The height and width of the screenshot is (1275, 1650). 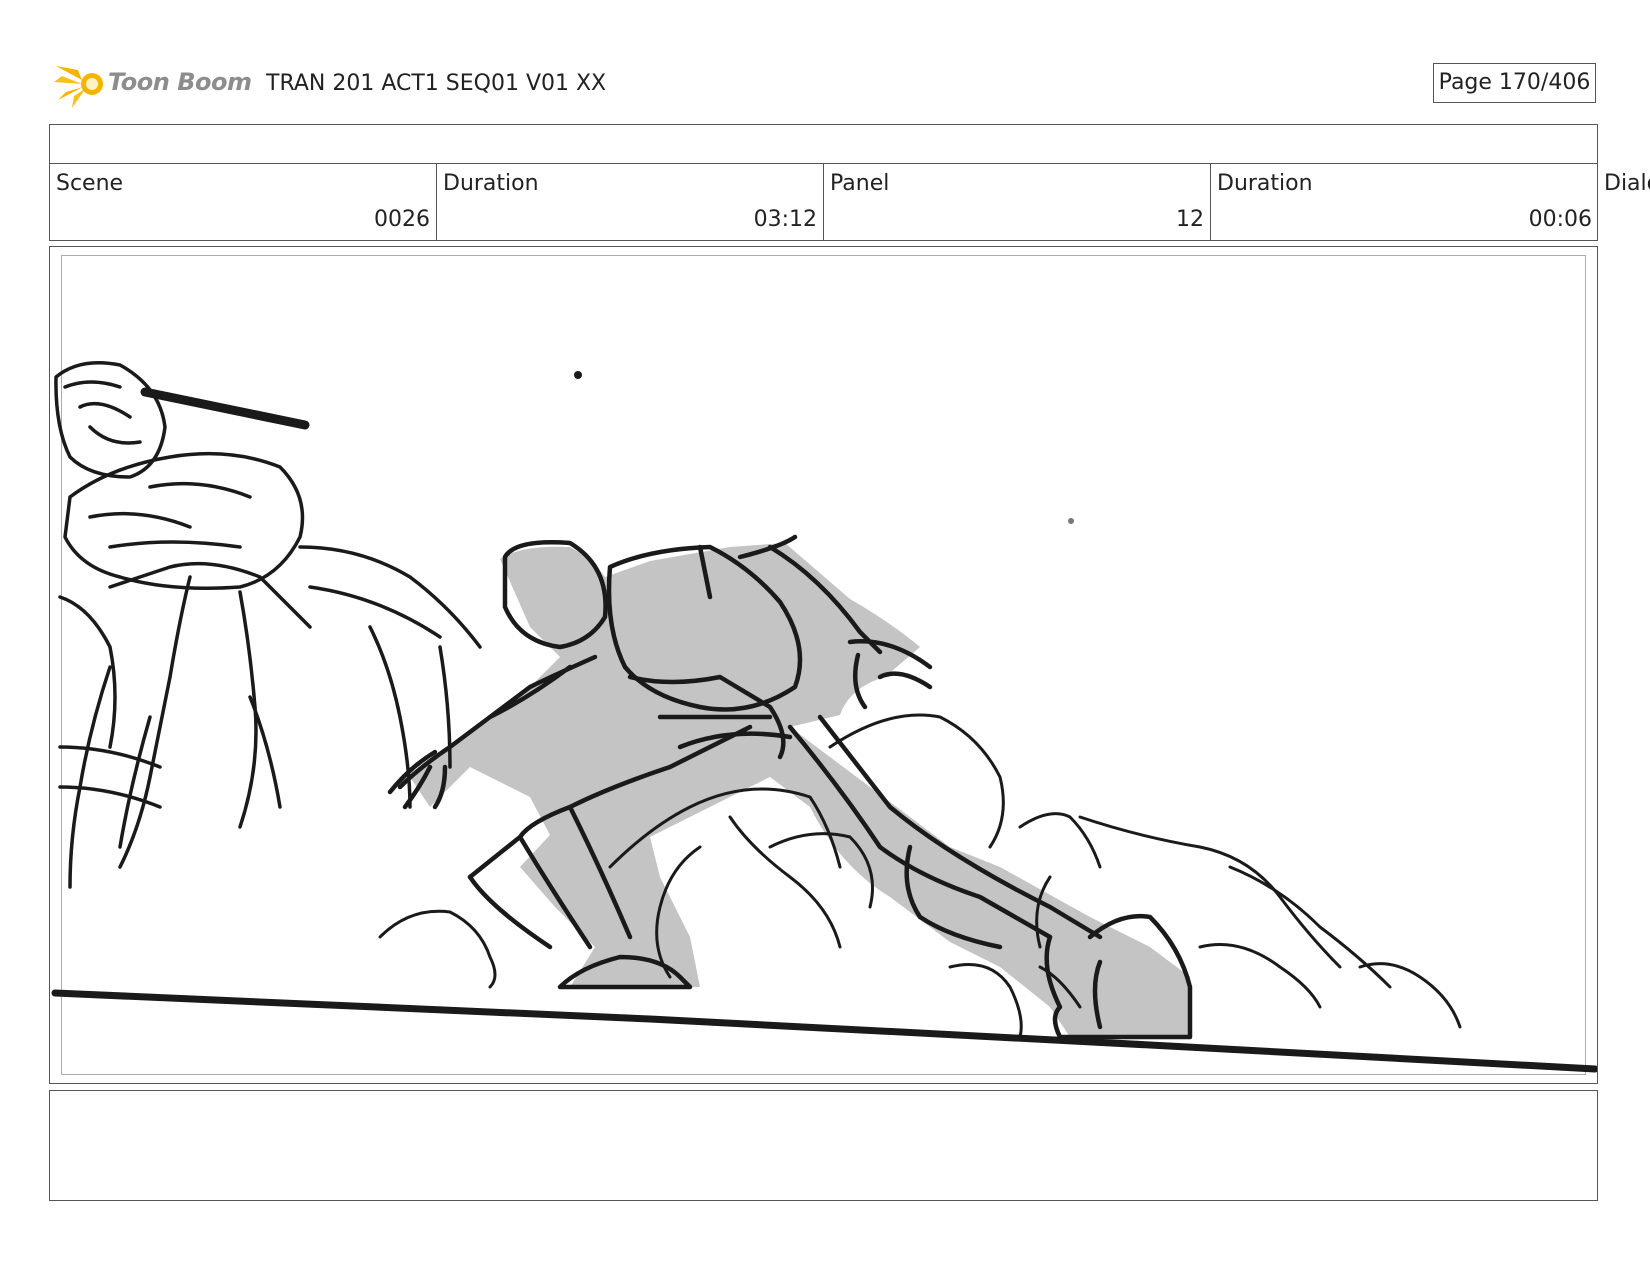 What do you see at coordinates (402, 219) in the screenshot?
I see `scene-value: 0026` at bounding box center [402, 219].